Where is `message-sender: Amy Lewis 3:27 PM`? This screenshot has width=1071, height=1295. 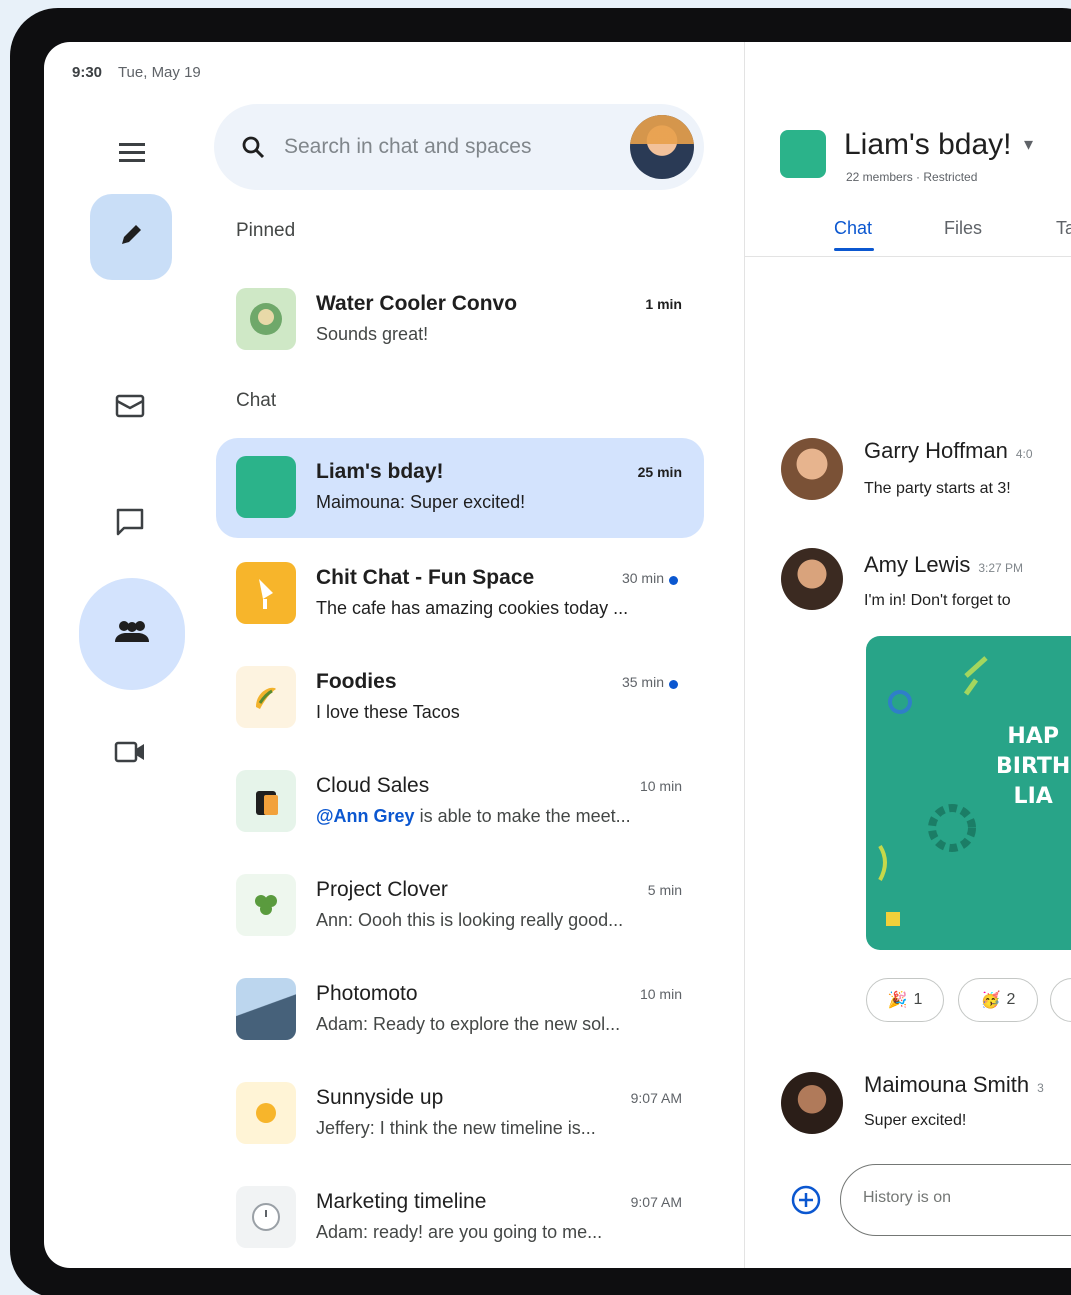 message-sender: Amy Lewis 3:27 PM is located at coordinates (943, 565).